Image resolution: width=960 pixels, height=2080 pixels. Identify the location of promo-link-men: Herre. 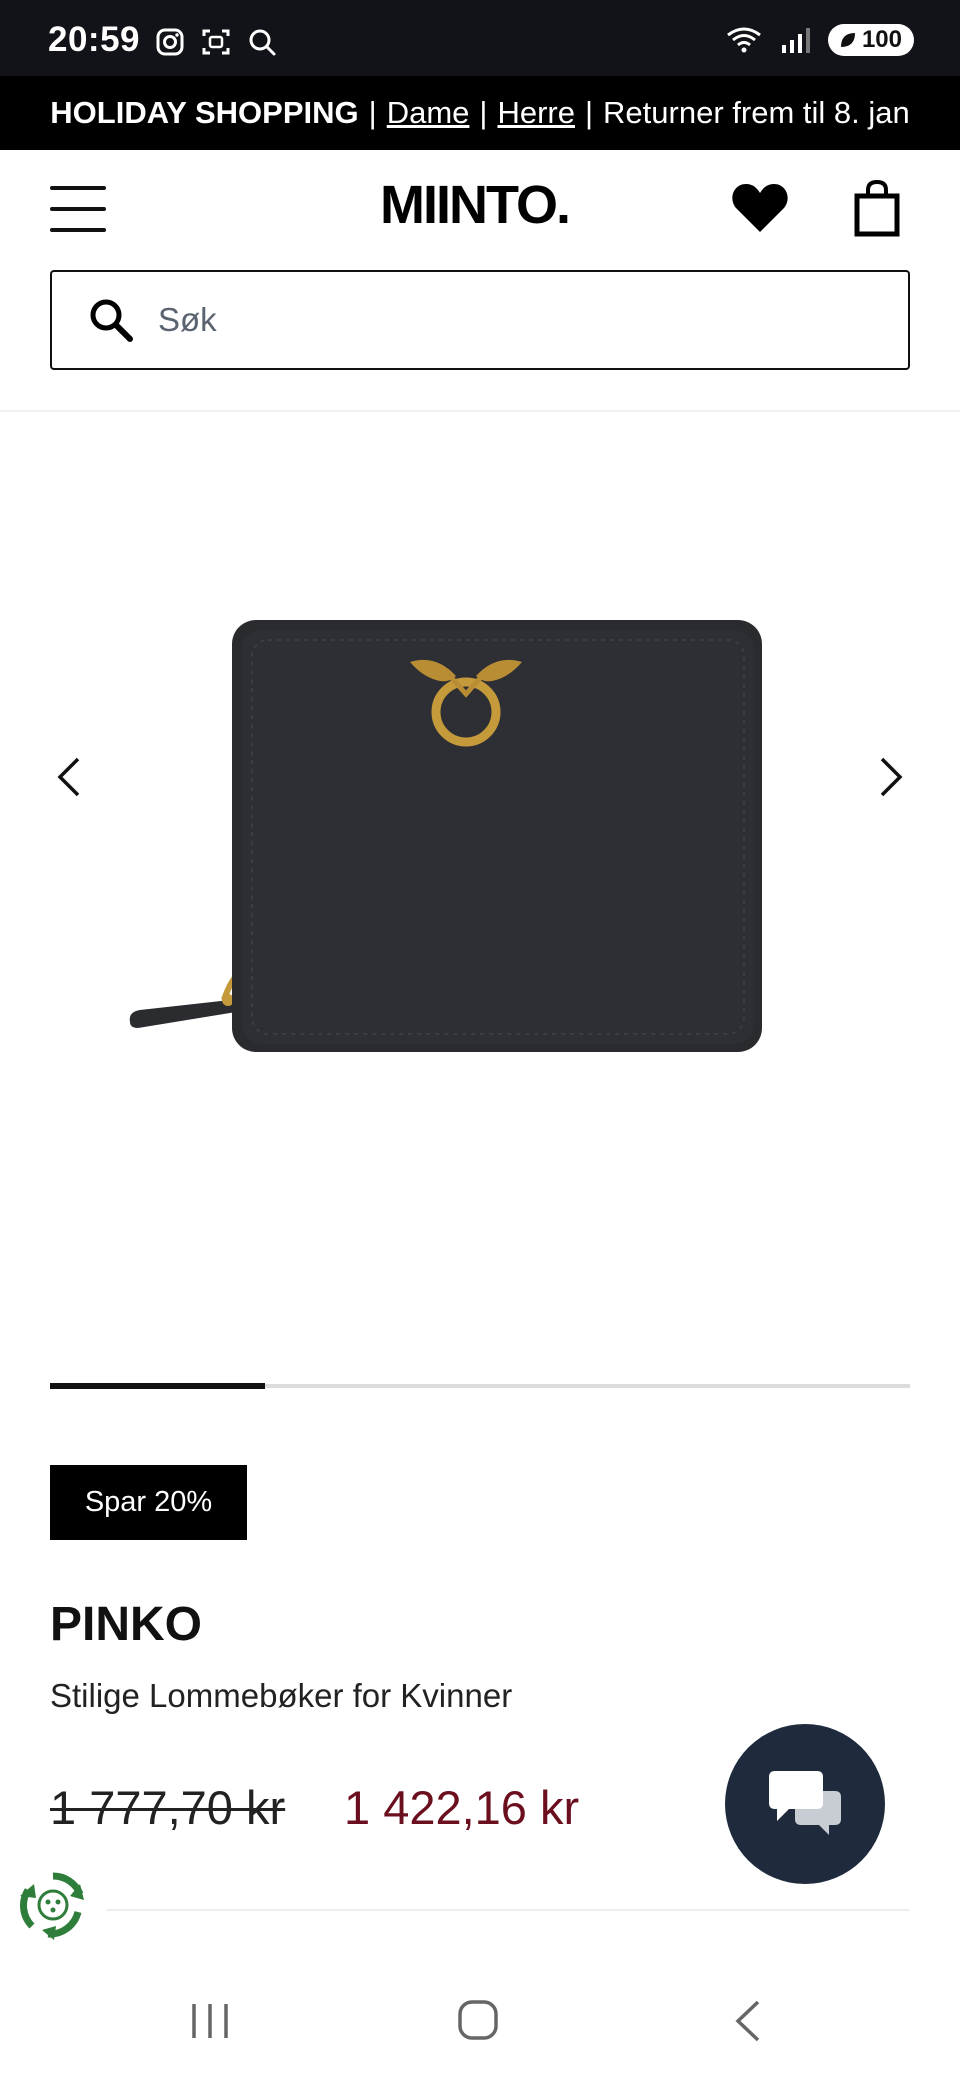
(536, 113).